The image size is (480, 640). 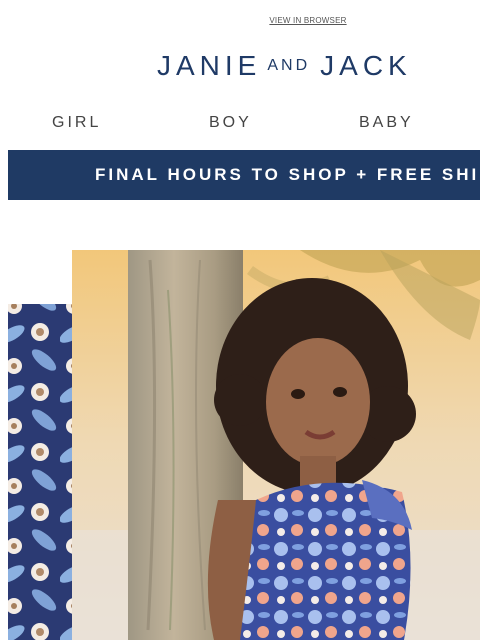 What do you see at coordinates (230, 123) in the screenshot?
I see `nav-boy-link: BOY` at bounding box center [230, 123].